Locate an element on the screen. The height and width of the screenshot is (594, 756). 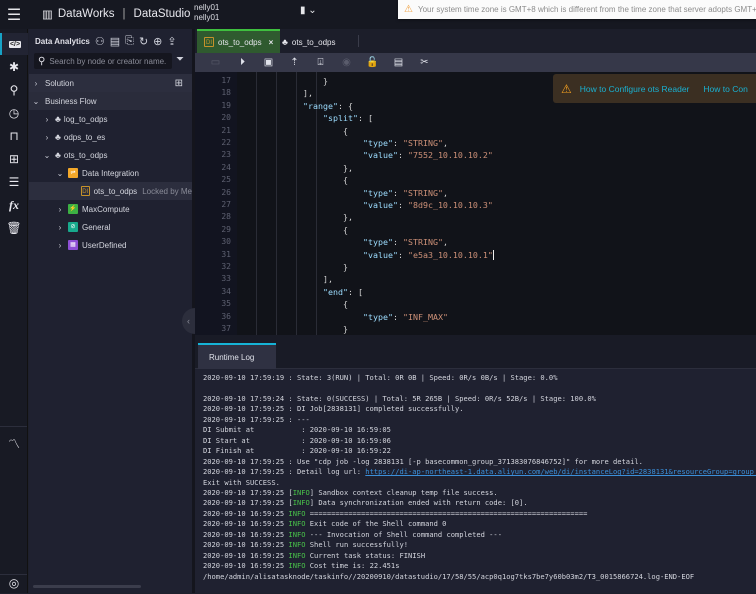
tree-item-folder: › ▦ UserDefined is located at coordinates (110, 245).